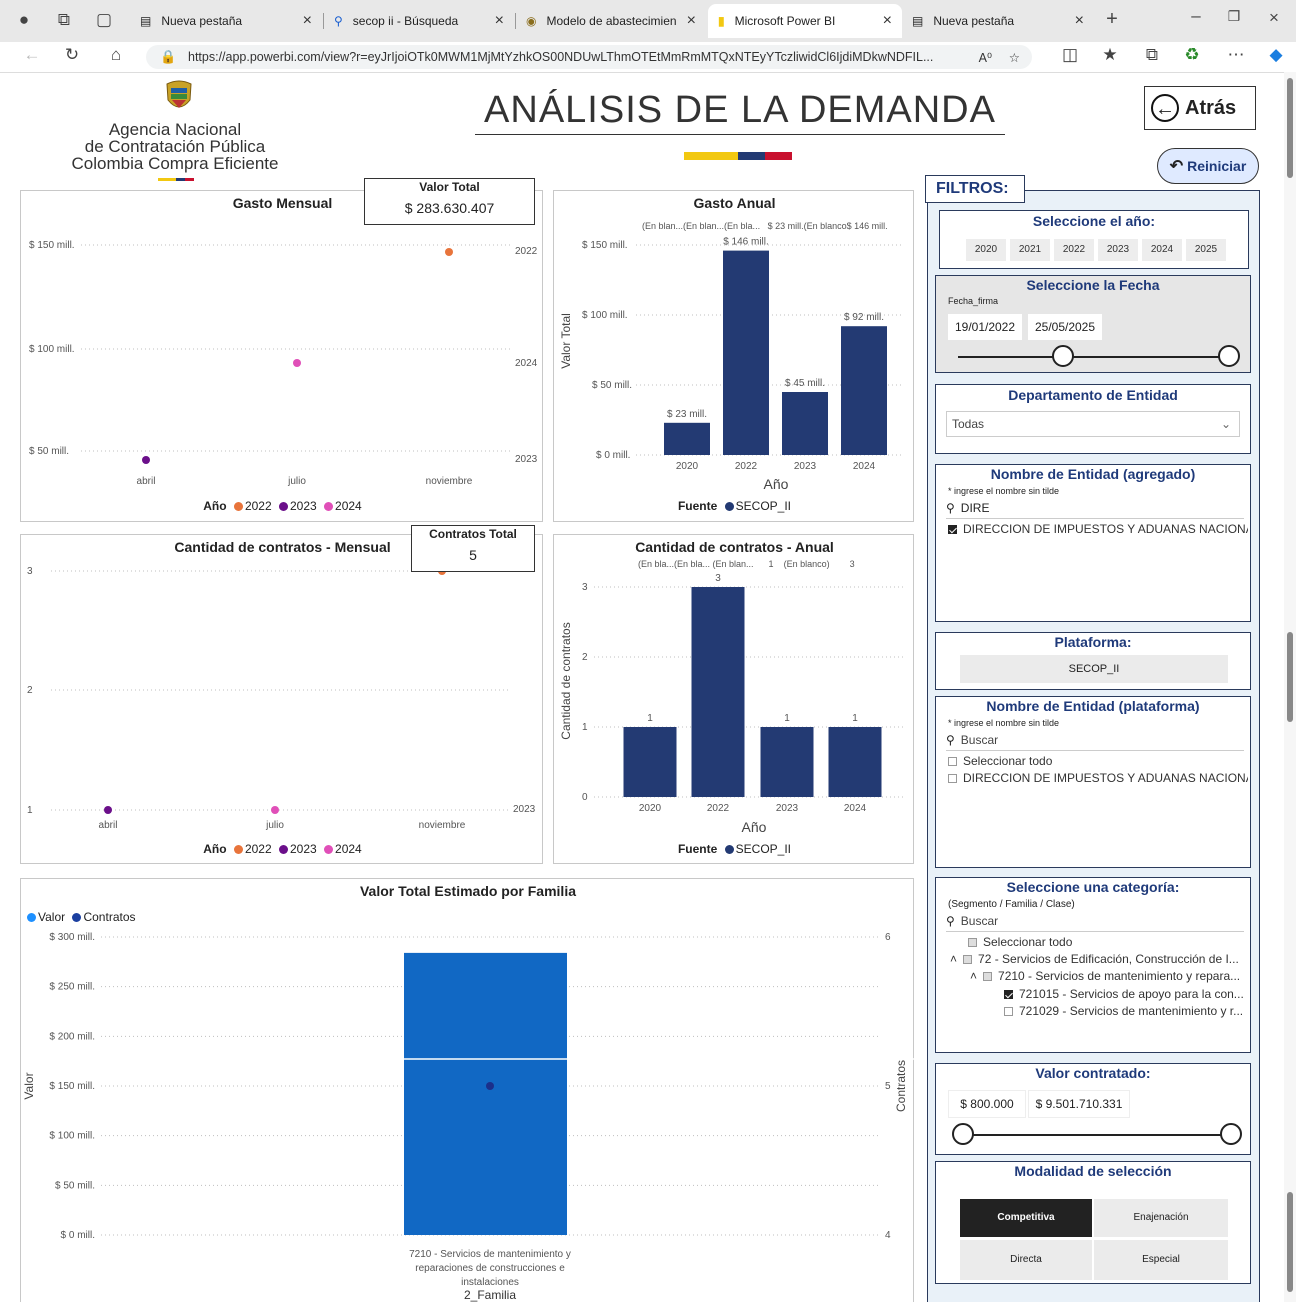 The width and height of the screenshot is (1296, 1303). Describe the element at coordinates (1192, 55) in the screenshot. I see `extensions-icon: ♻` at that location.